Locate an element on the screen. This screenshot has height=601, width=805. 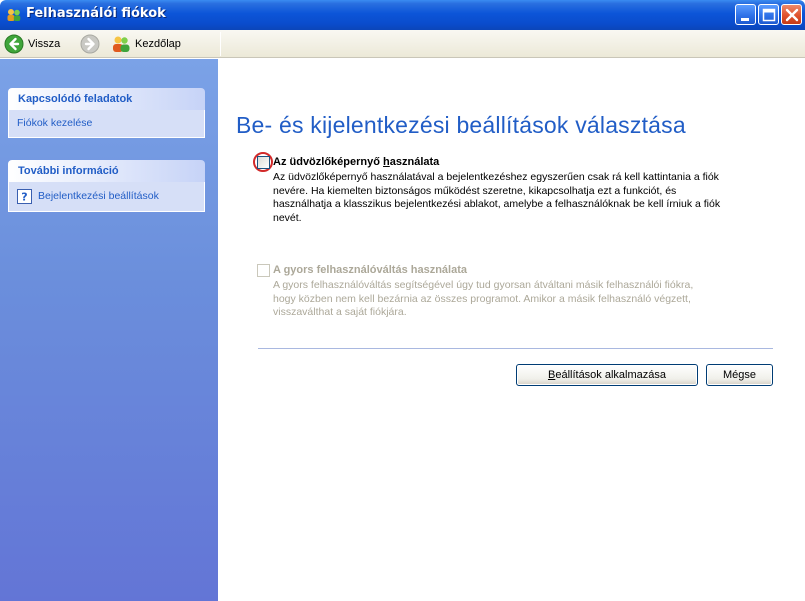
maximize-icon is located at coordinates (769, 15).